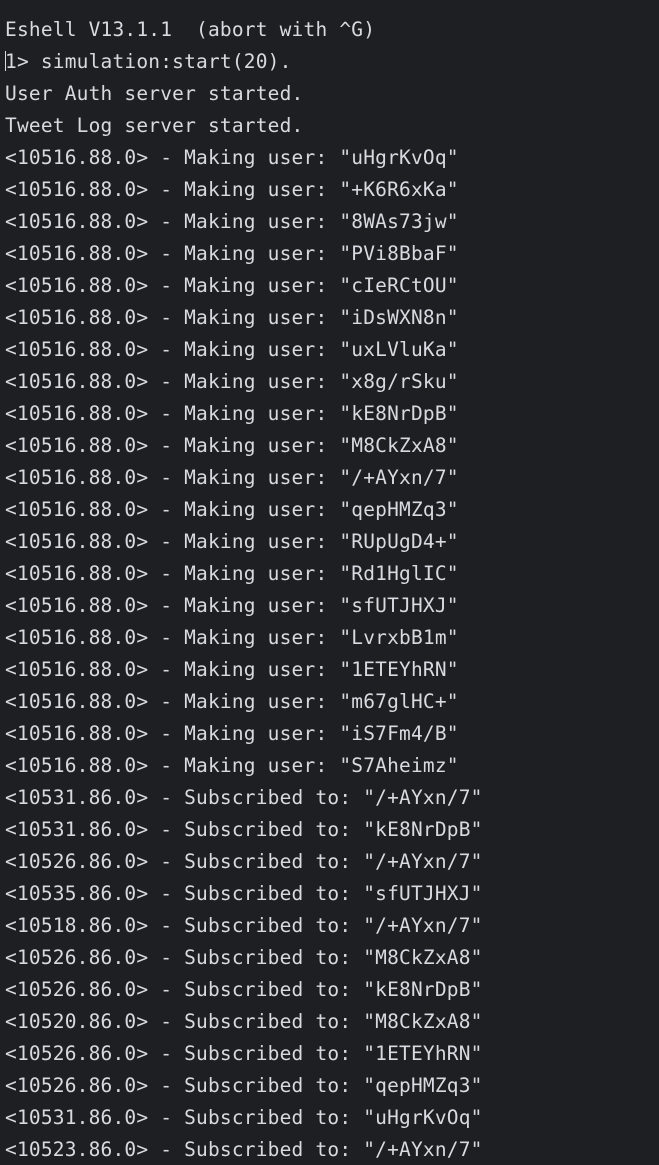 The height and width of the screenshot is (1165, 659). I want to click on terminal-line: <10520.86.0> - Subscribed to: "M8CkZxA8", so click(244, 1021).